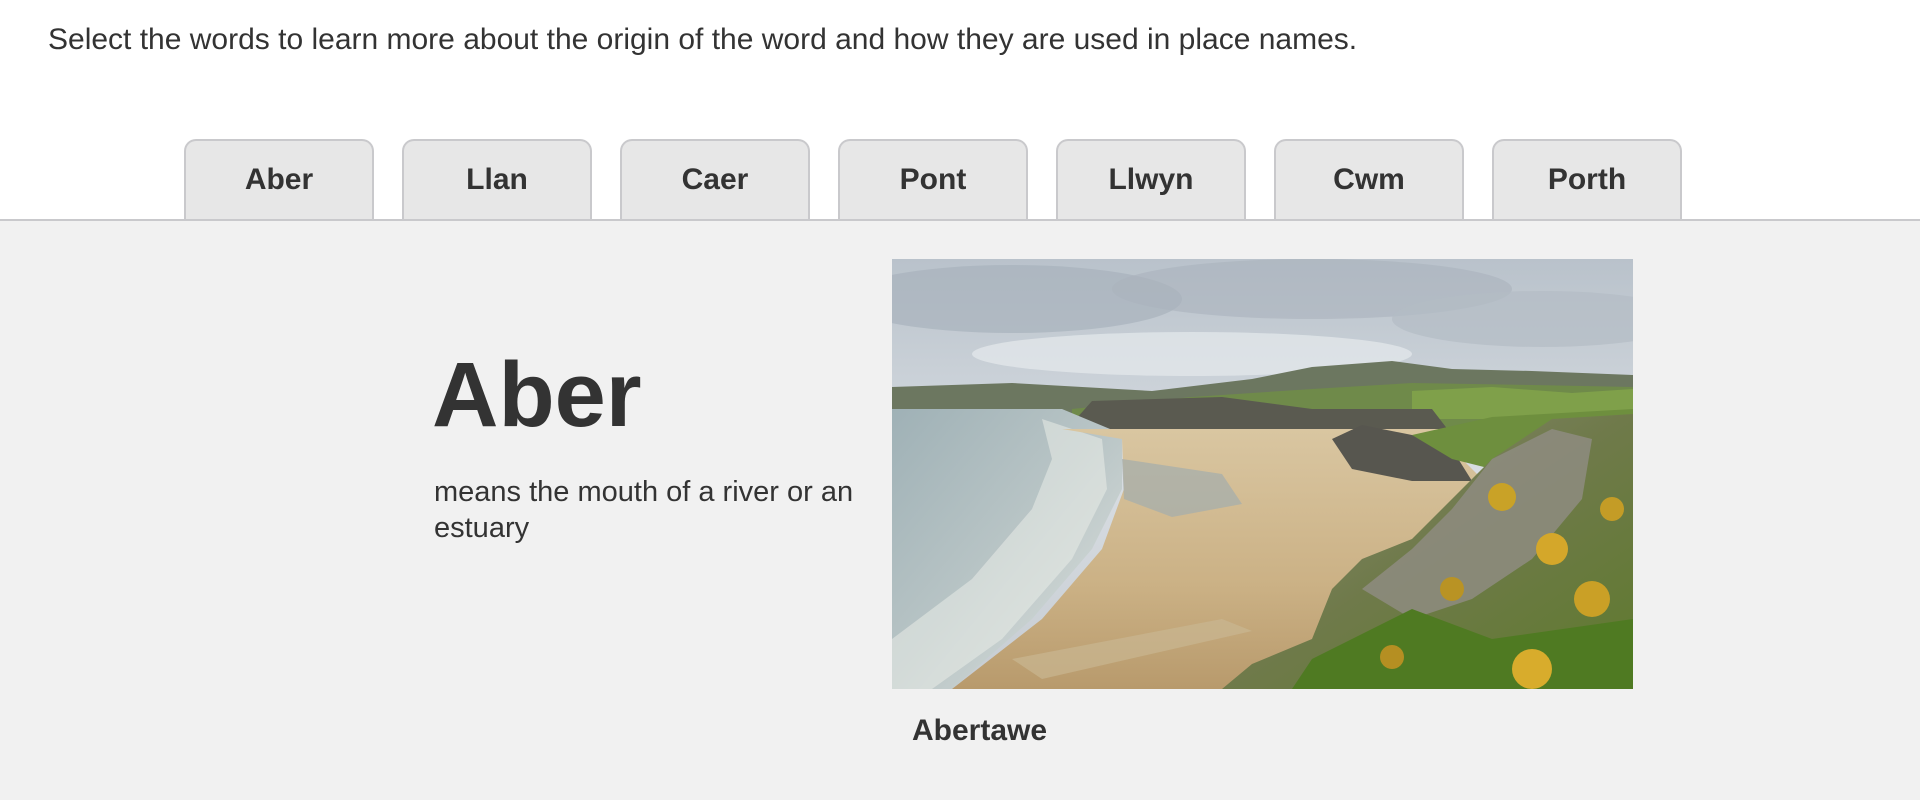 The height and width of the screenshot is (800, 1920). What do you see at coordinates (279, 179) in the screenshot?
I see `tab-aber: Aber` at bounding box center [279, 179].